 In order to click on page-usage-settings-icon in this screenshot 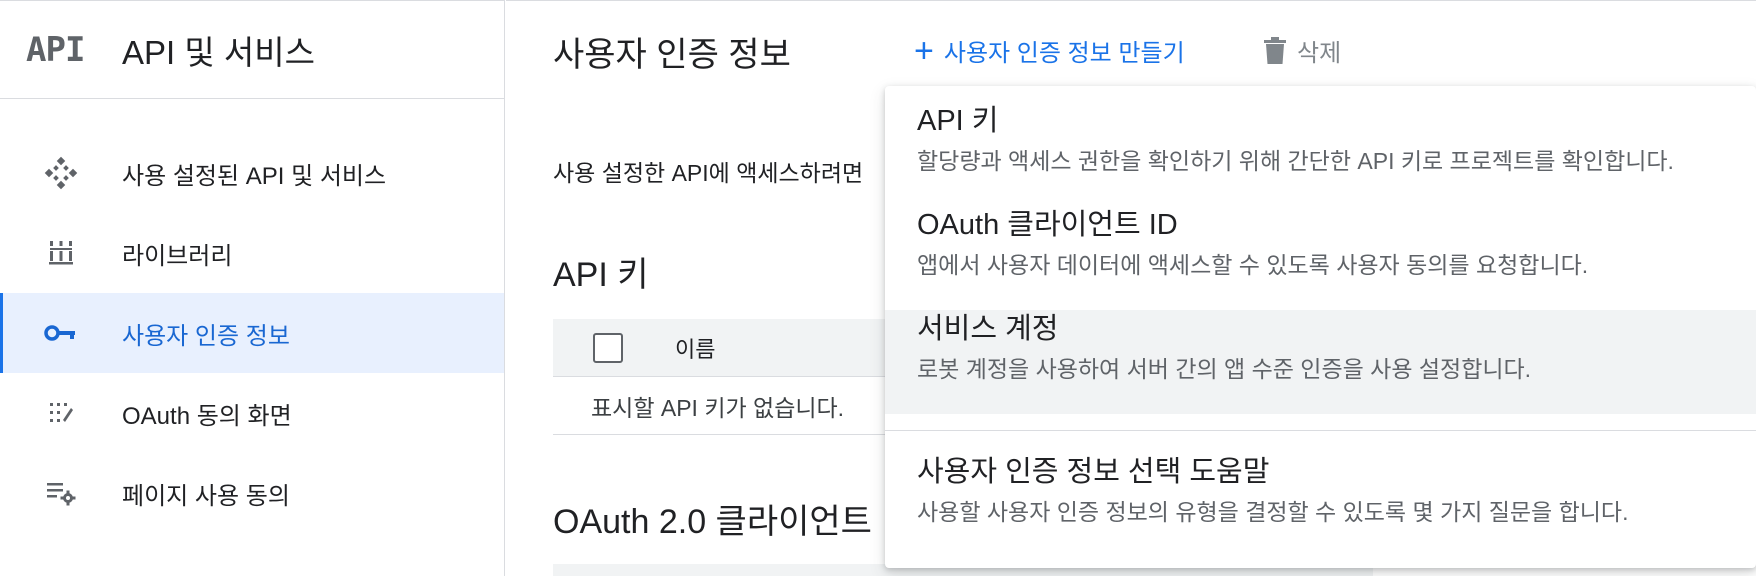, I will do `click(61, 493)`.